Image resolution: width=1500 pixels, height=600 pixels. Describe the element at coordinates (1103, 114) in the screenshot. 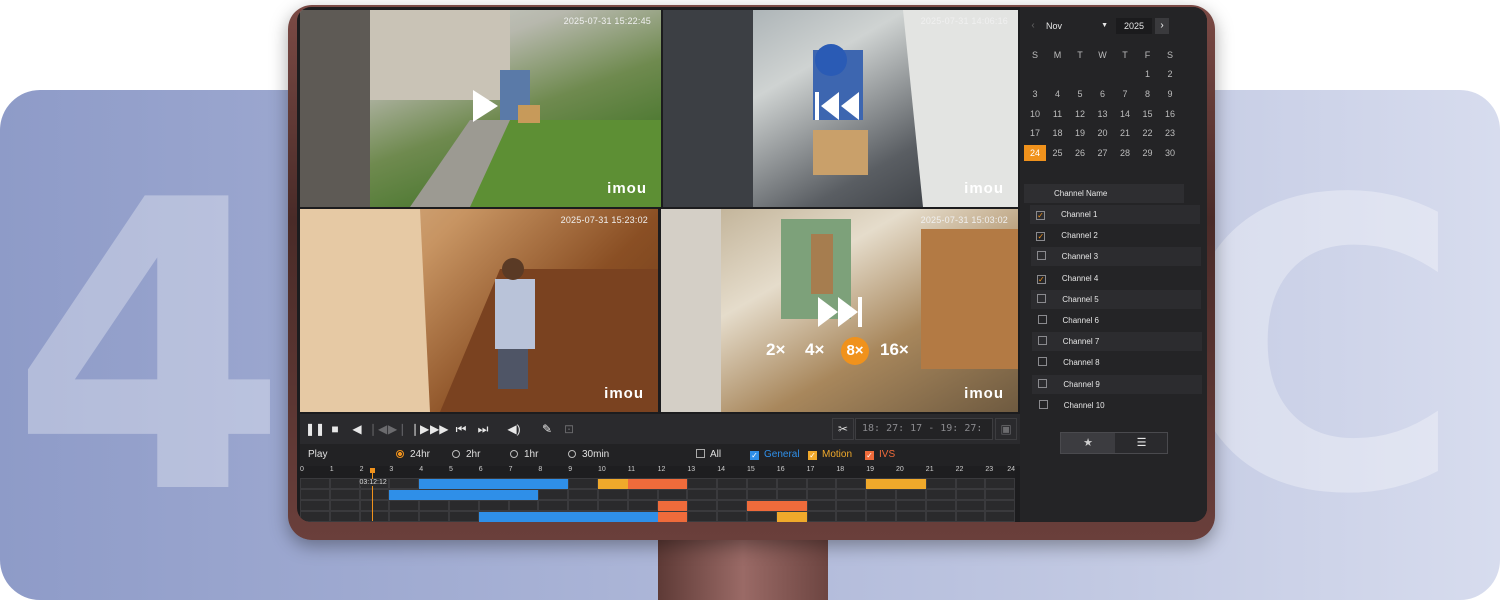

I see `calendar-day: 13` at that location.